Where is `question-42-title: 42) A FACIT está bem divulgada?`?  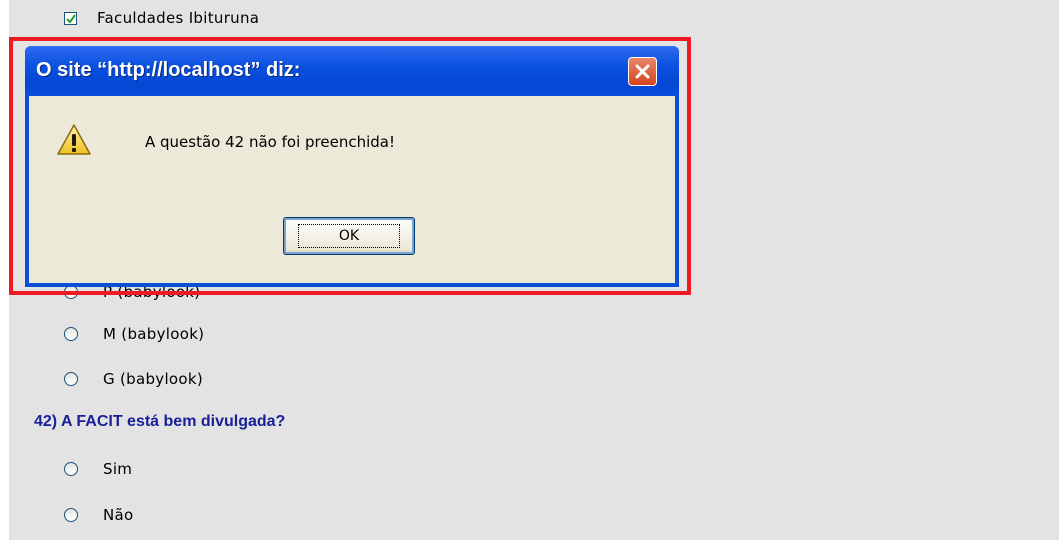 question-42-title: 42) A FACIT está bem divulgada? is located at coordinates (160, 421).